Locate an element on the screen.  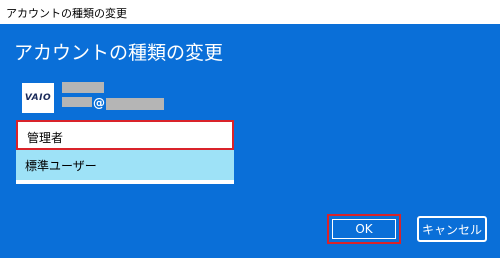
dialog-heading: アカウントの種類の変更 is located at coordinates (119, 53).